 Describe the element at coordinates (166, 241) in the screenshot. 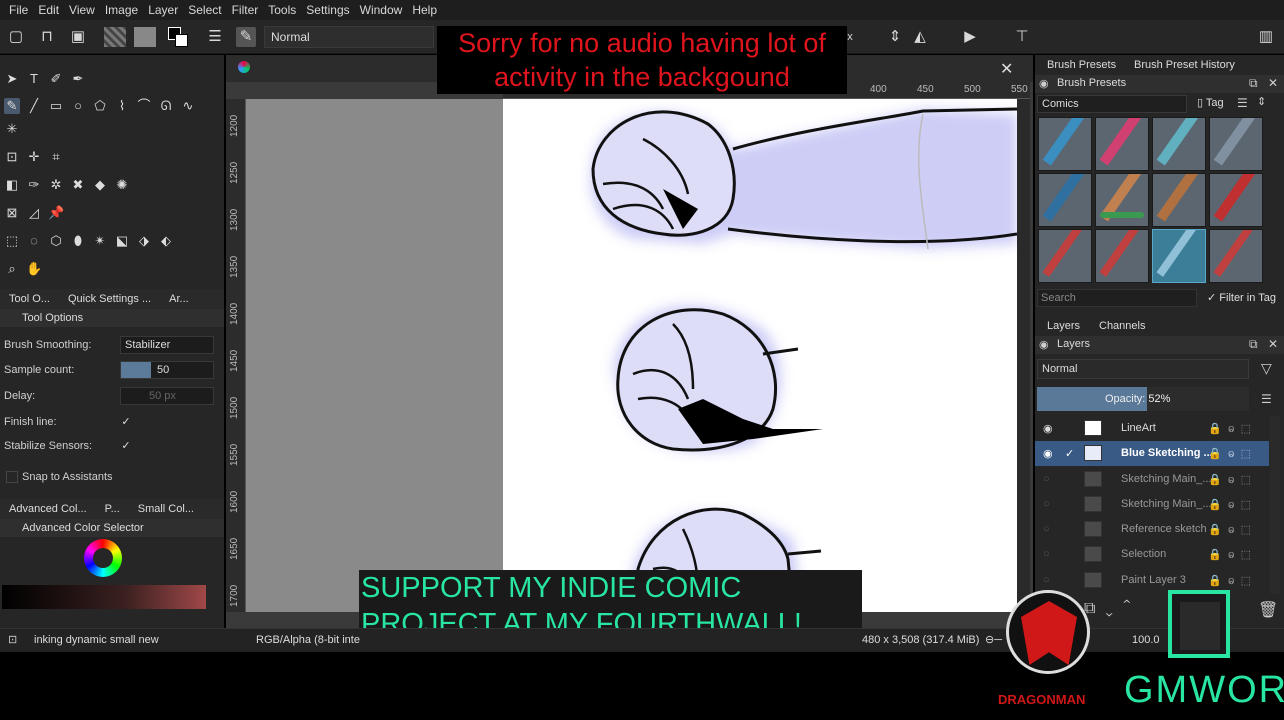

I see `magnetic-select-icon: ⬖` at that location.